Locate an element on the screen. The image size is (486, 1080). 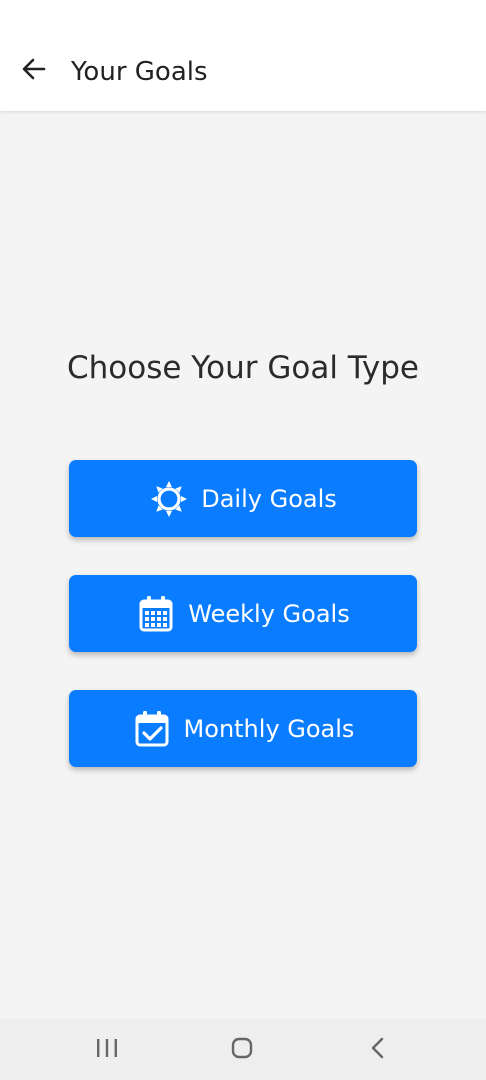
recent-apps-icon is located at coordinates (107, 1050).